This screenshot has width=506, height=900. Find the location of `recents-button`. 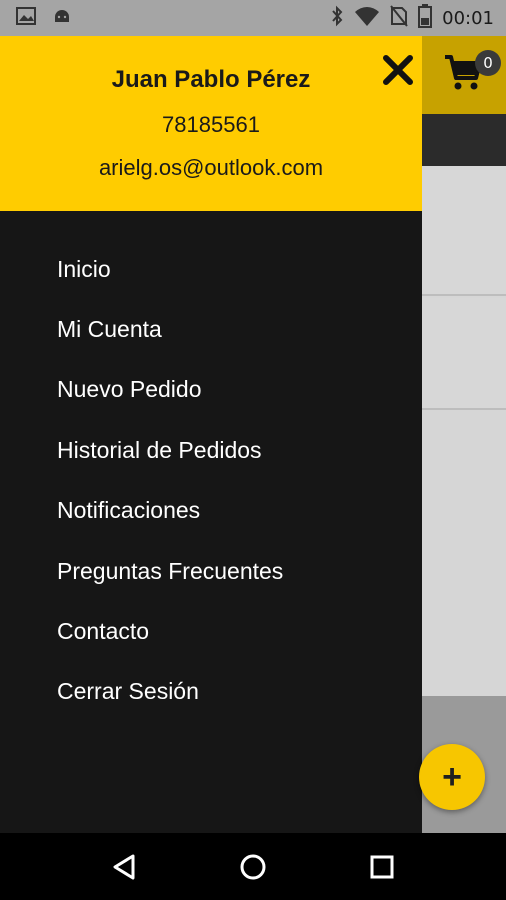

recents-button is located at coordinates (382, 867).